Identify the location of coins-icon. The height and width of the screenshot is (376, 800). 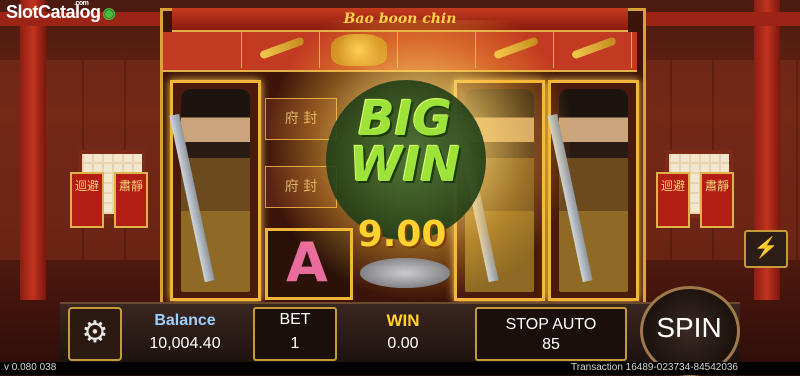
(405, 273).